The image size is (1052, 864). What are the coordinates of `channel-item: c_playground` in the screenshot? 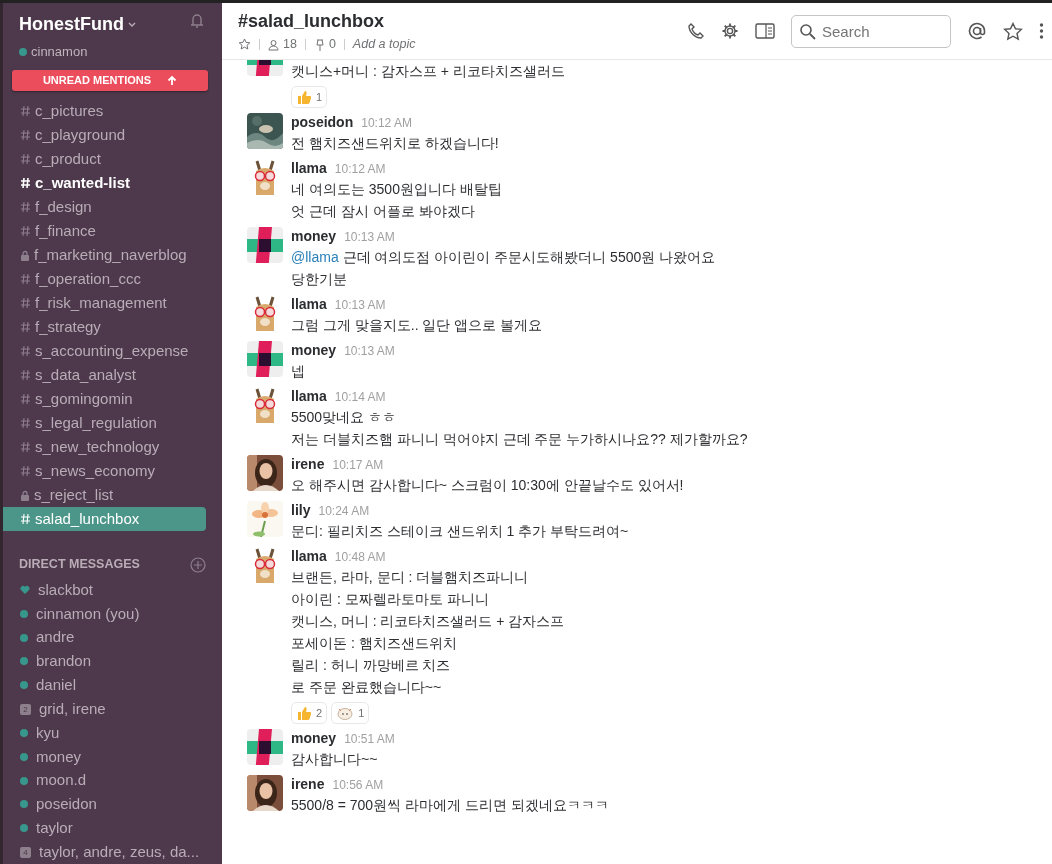 It's located at (104, 135).